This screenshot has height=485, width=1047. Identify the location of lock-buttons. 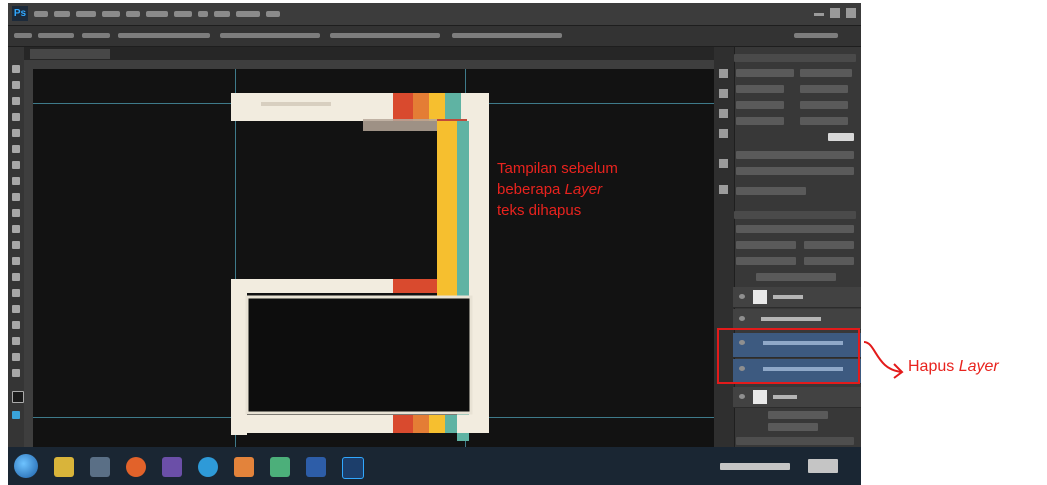
(766, 261).